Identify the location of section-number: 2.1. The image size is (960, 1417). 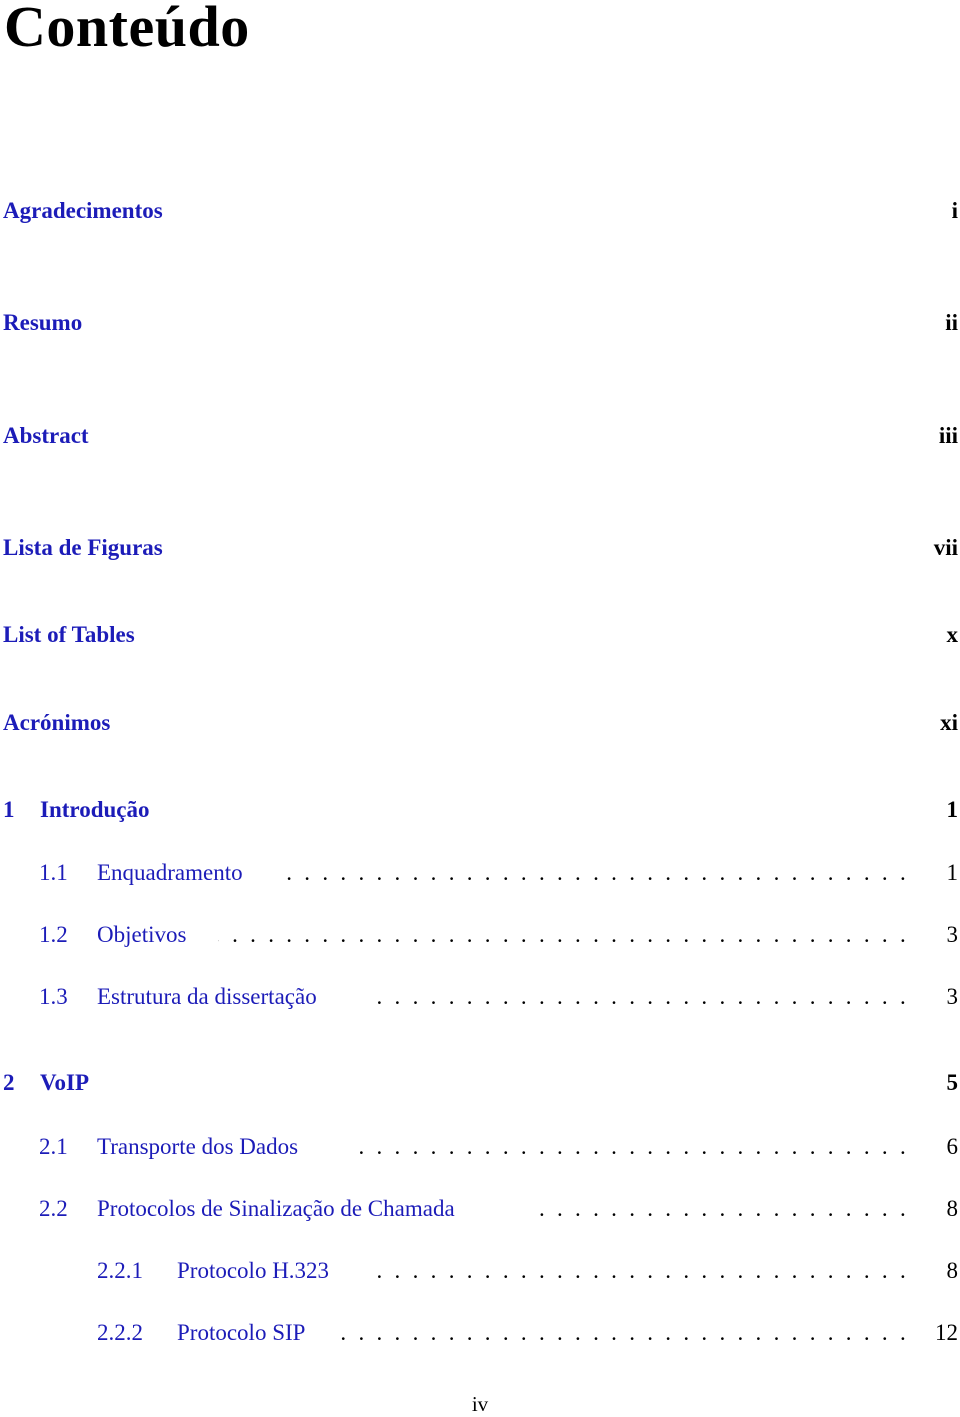
(53, 1147).